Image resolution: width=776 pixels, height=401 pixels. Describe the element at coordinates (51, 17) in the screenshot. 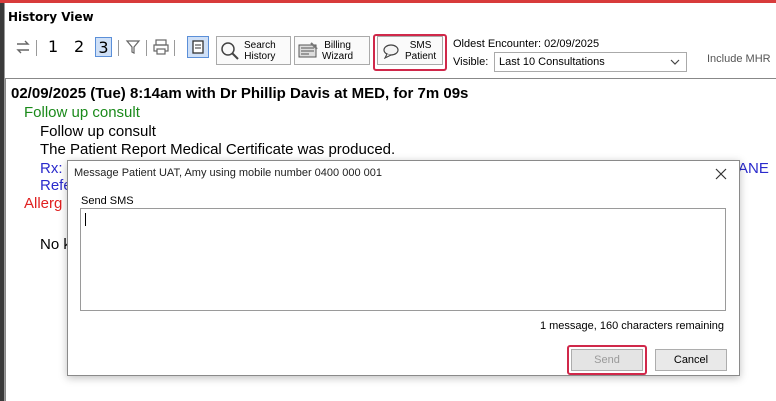

I see `window-title: History View` at that location.